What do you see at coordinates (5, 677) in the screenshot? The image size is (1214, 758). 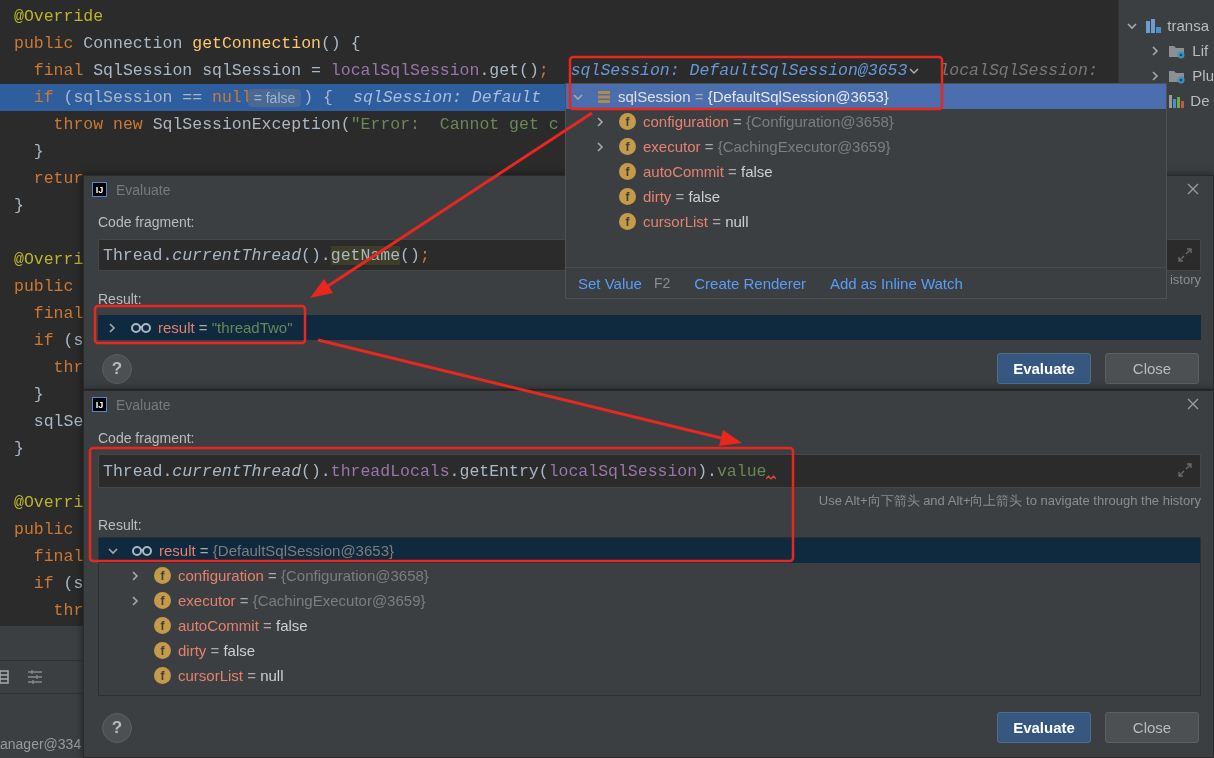 I see `grid-icon` at bounding box center [5, 677].